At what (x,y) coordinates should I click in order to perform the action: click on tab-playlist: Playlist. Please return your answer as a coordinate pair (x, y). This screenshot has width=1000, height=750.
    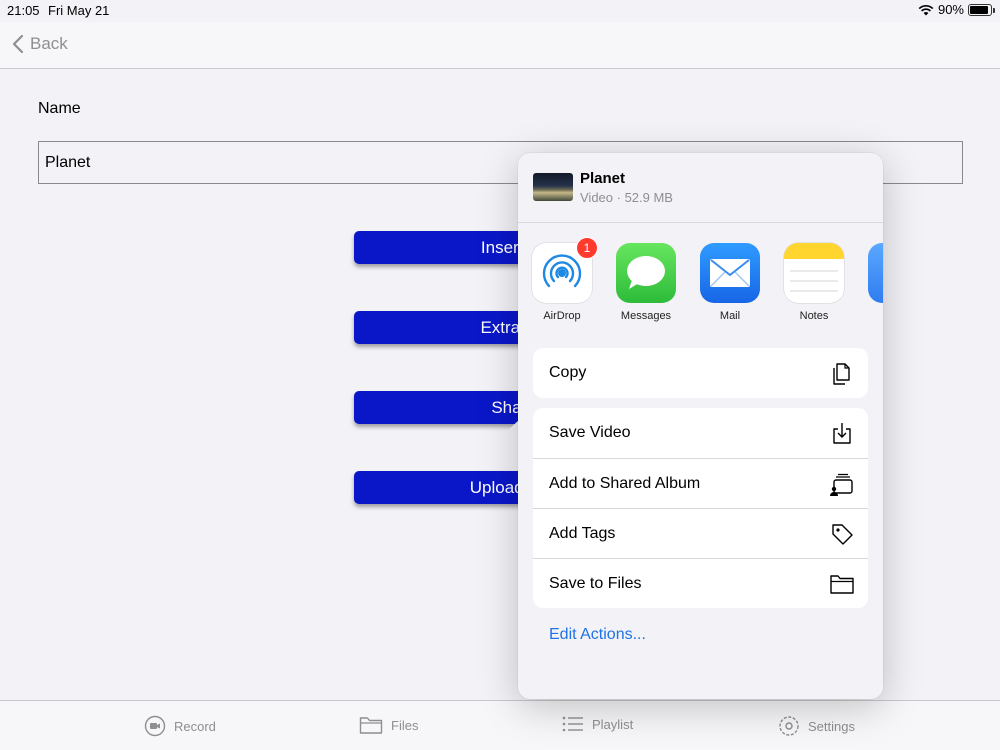
    Looking at the image, I should click on (597, 724).